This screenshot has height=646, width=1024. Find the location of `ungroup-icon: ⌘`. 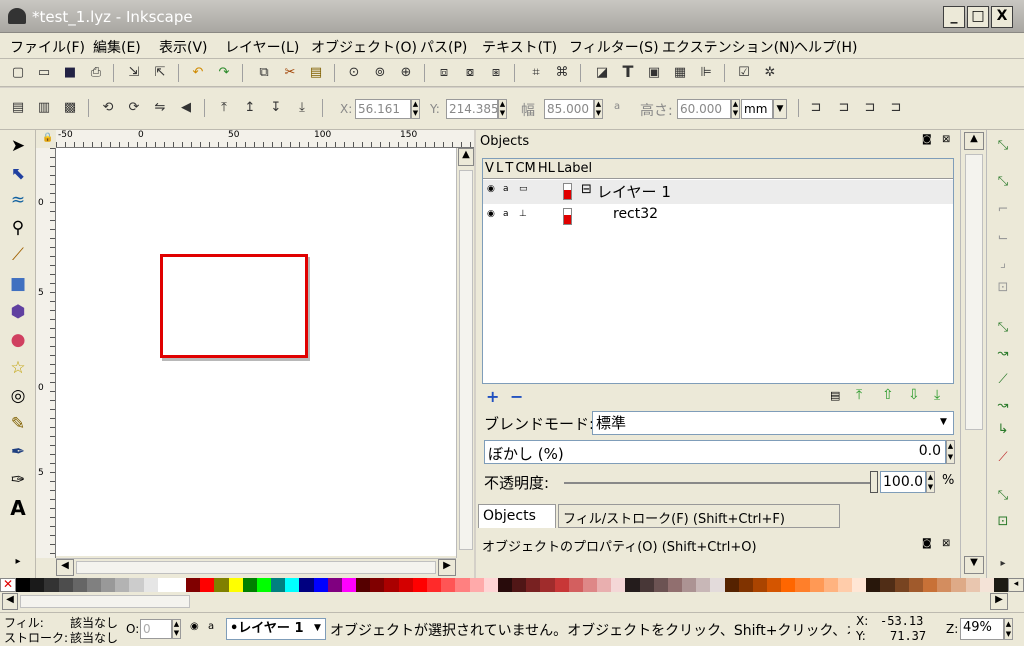

ungroup-icon: ⌘ is located at coordinates (562, 73).